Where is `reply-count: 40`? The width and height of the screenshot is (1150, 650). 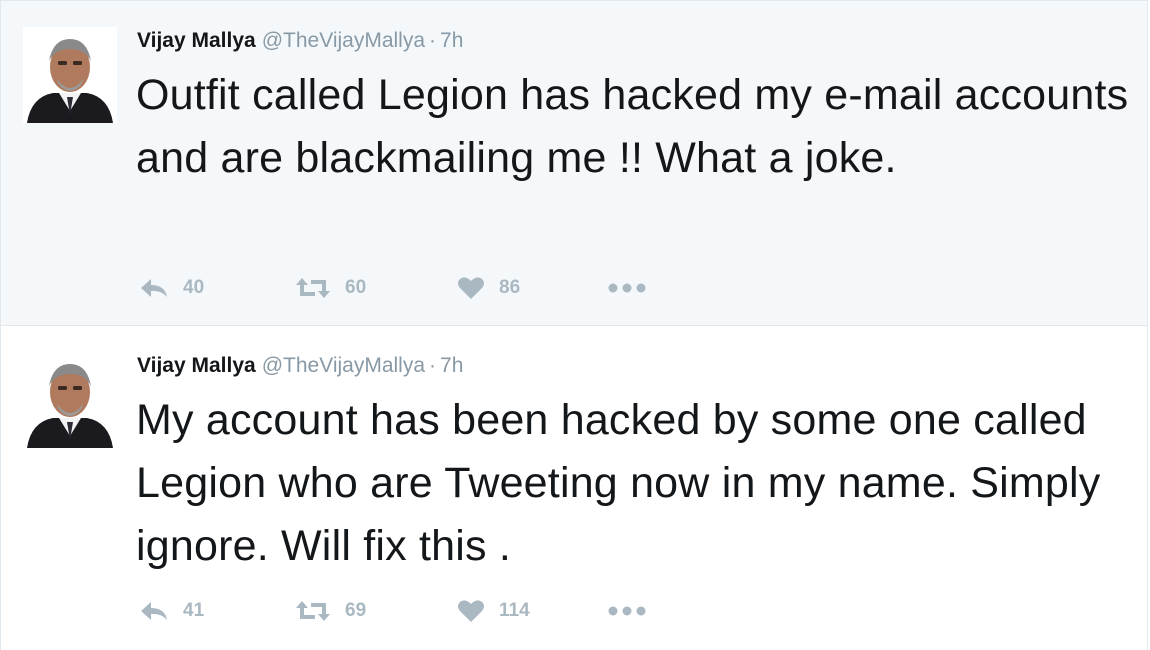 reply-count: 40 is located at coordinates (194, 287).